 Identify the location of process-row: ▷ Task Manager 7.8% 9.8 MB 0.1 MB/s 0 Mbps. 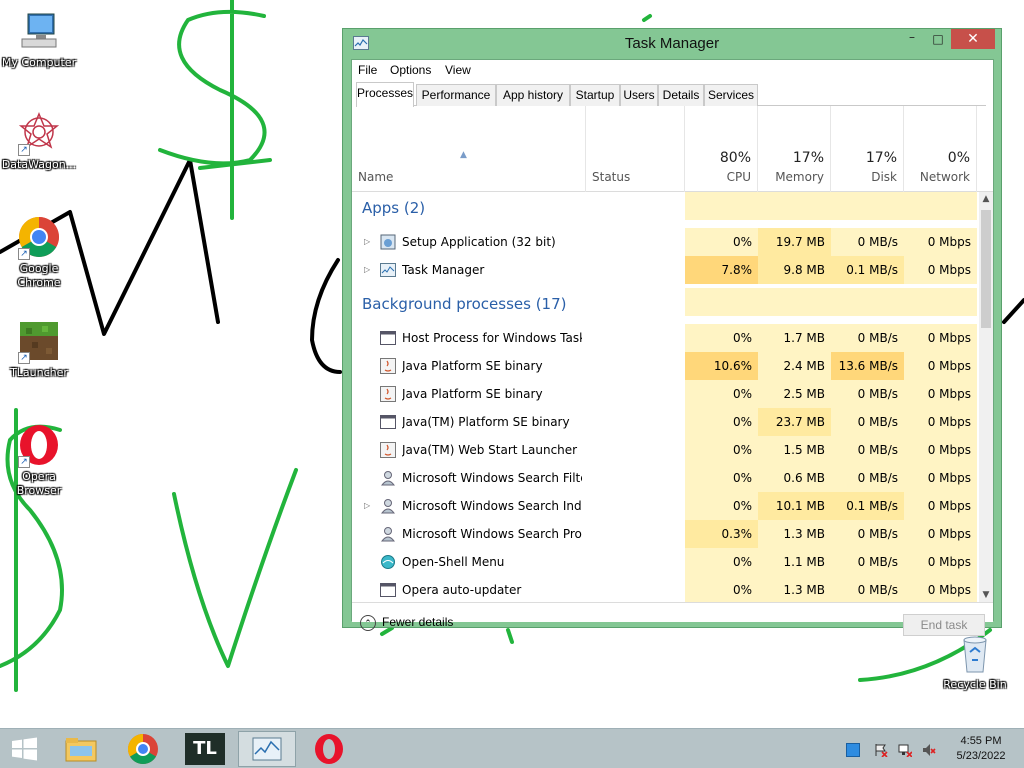
(665, 270).